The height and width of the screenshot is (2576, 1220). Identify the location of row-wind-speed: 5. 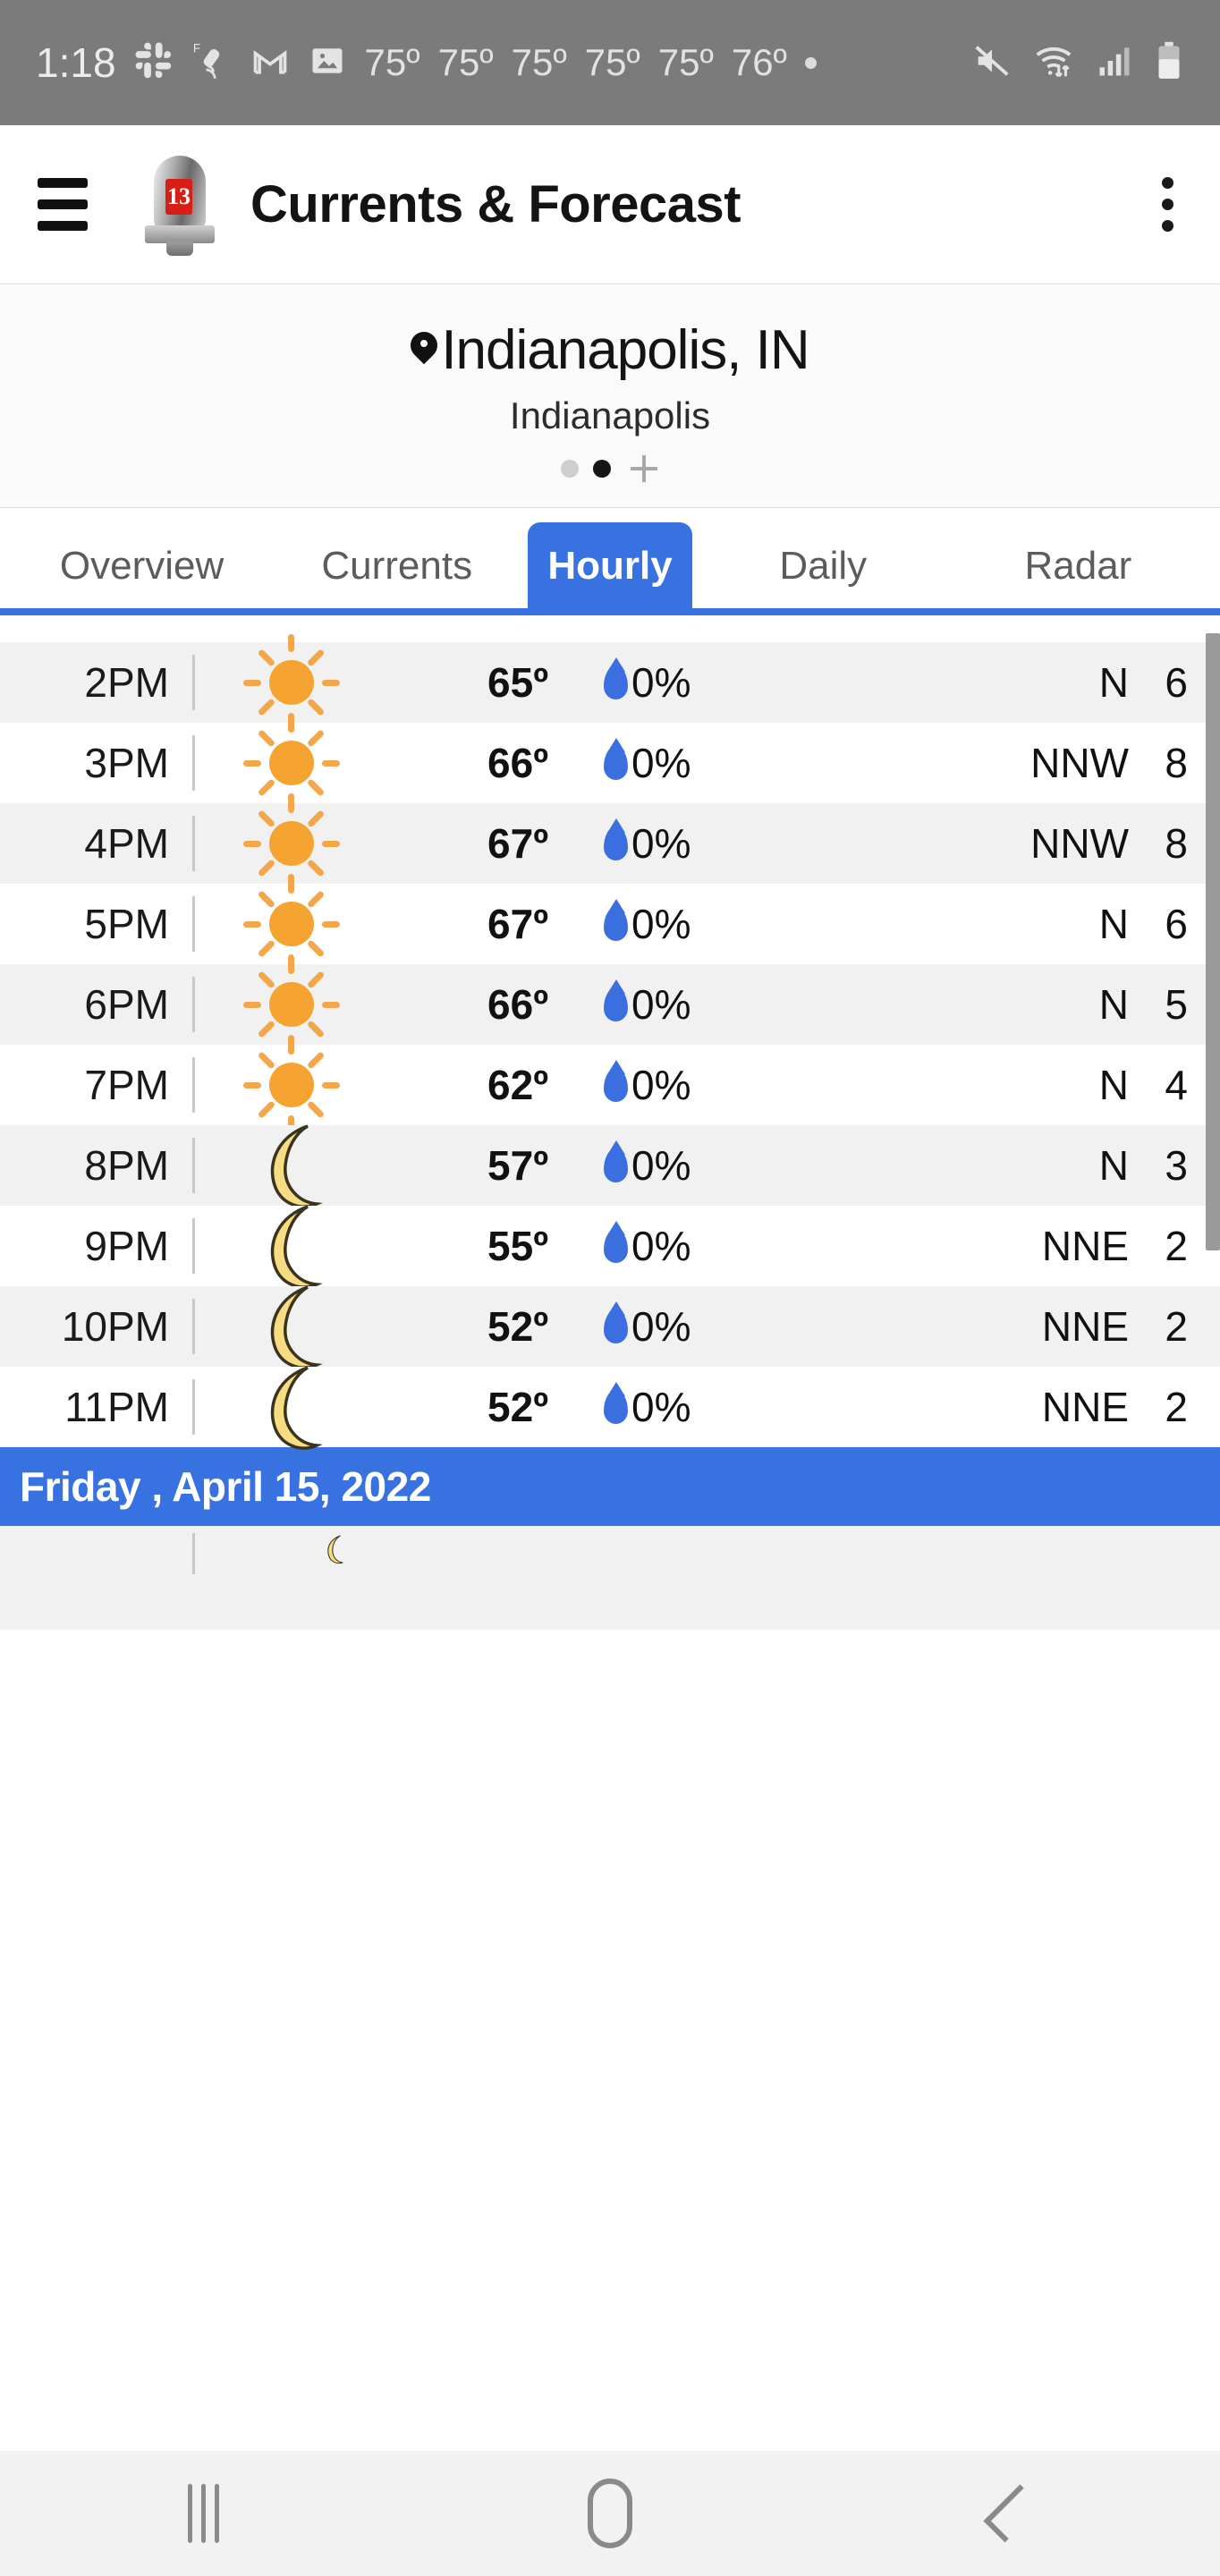
(1176, 1004).